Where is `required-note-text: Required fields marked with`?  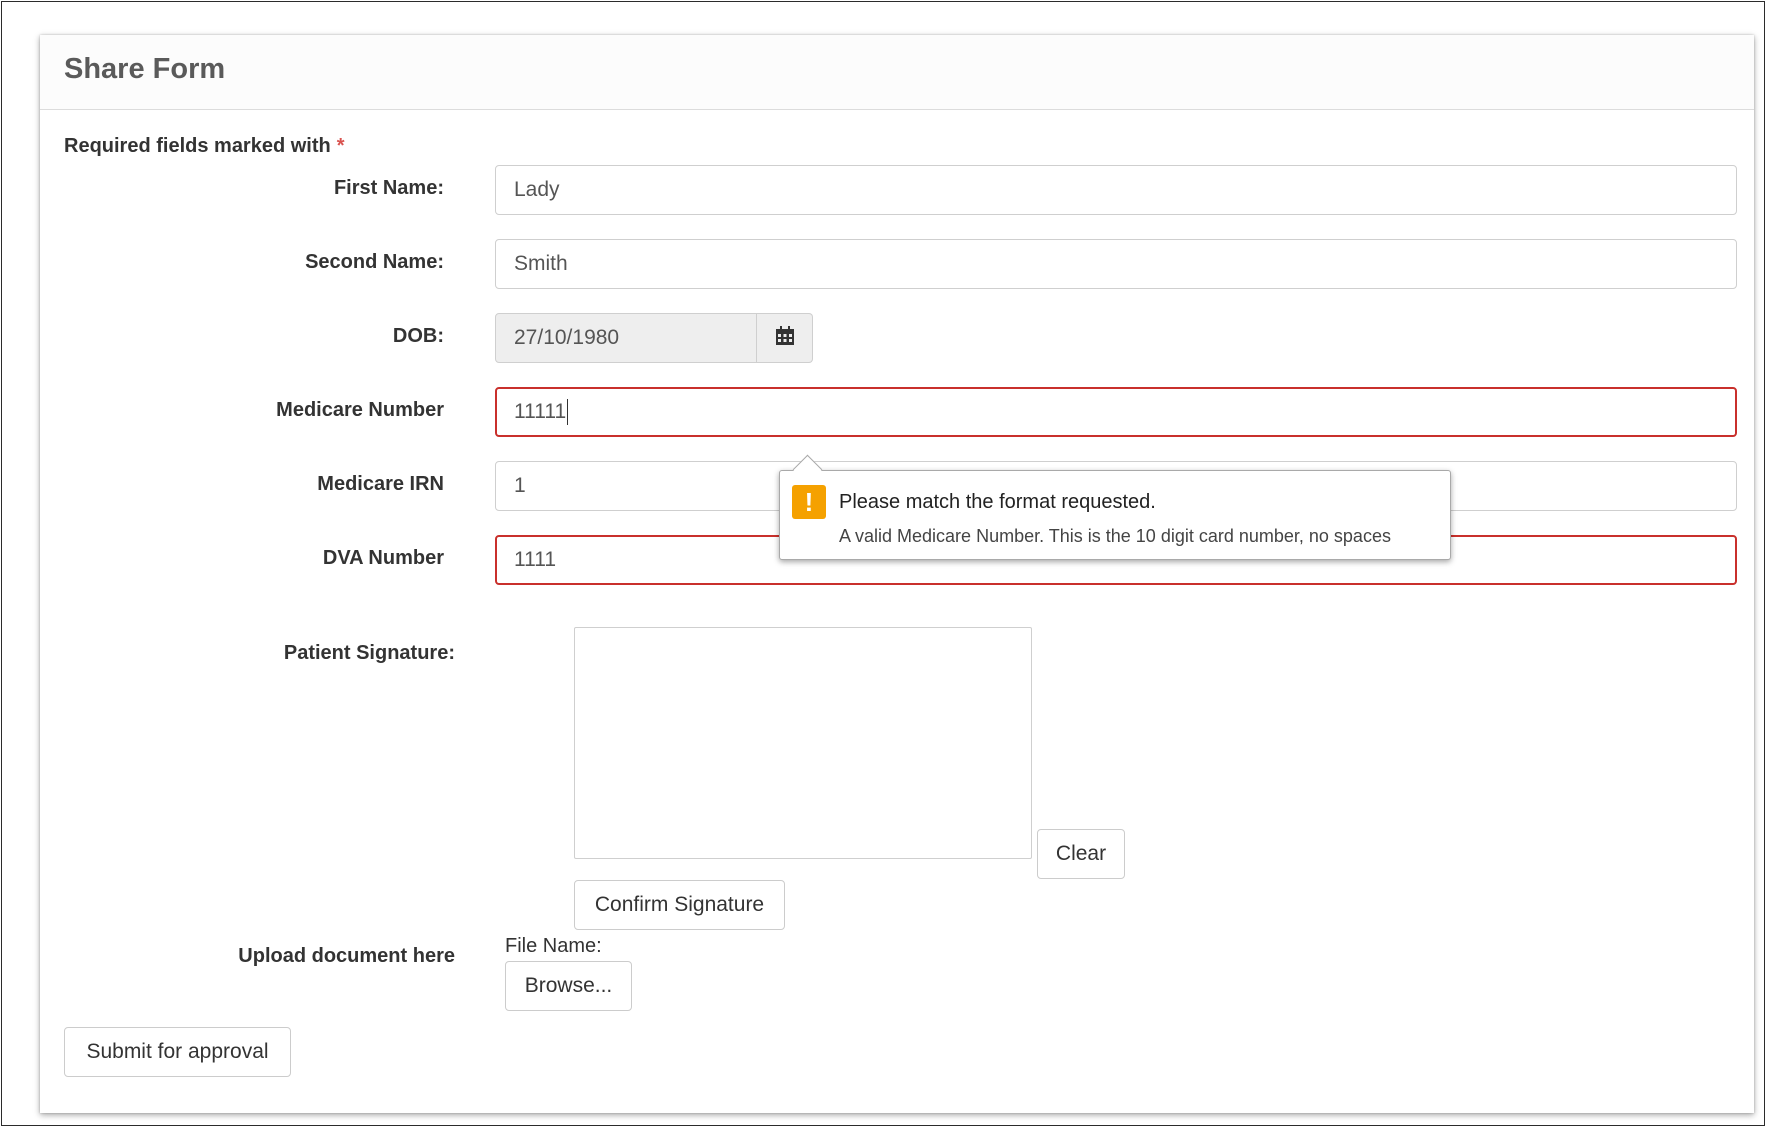
required-note-text: Required fields marked with is located at coordinates (197, 146).